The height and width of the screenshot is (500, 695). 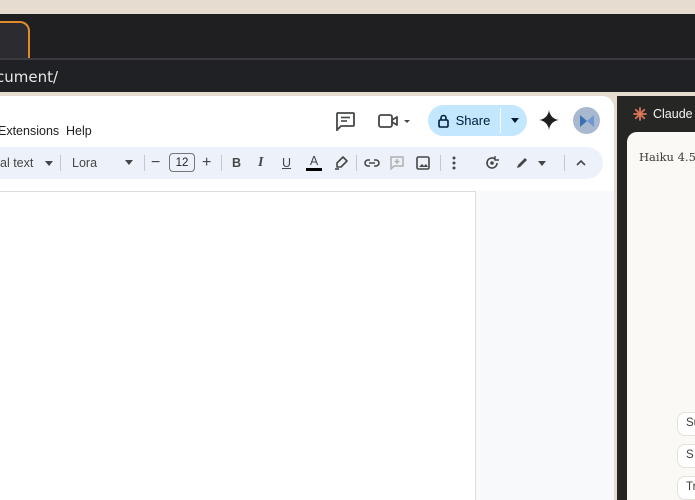 I want to click on spellcheck-icon, so click(x=492, y=163).